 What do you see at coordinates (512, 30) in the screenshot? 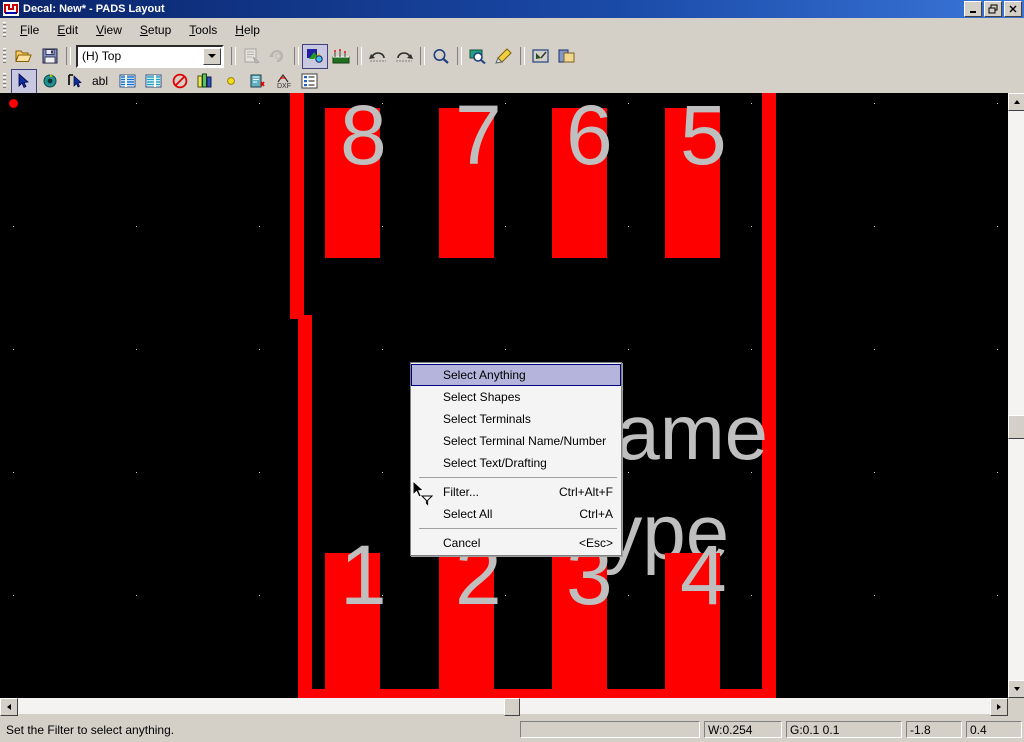
I see `menu-bar: File Edit View Setup Tools Help` at bounding box center [512, 30].